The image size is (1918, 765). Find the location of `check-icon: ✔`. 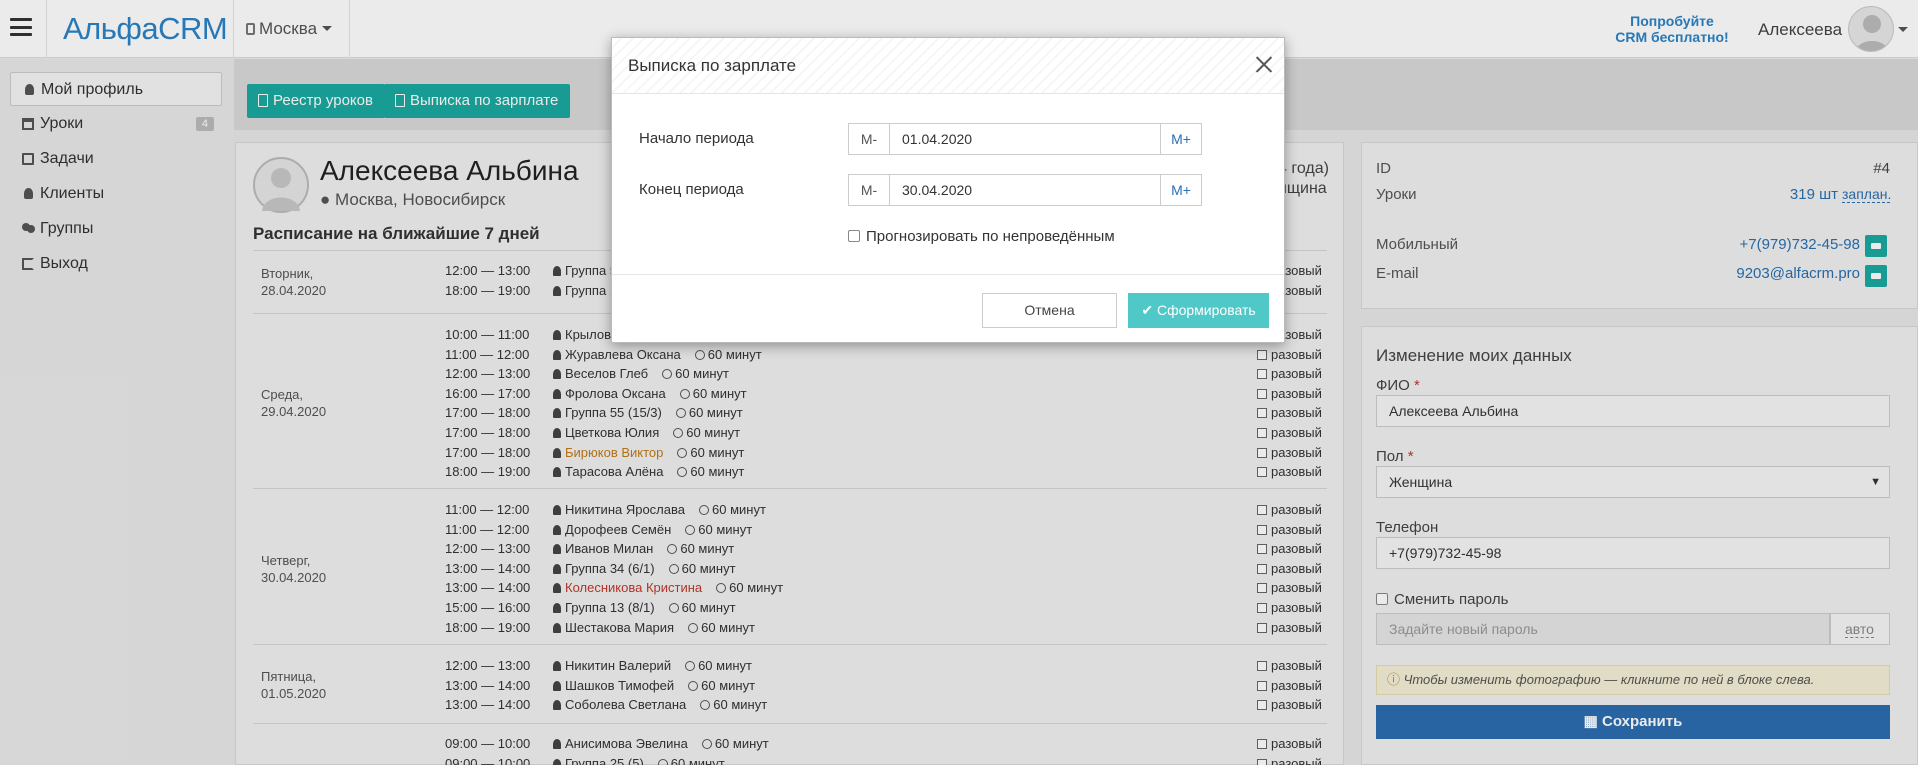

check-icon: ✔ is located at coordinates (1149, 310).